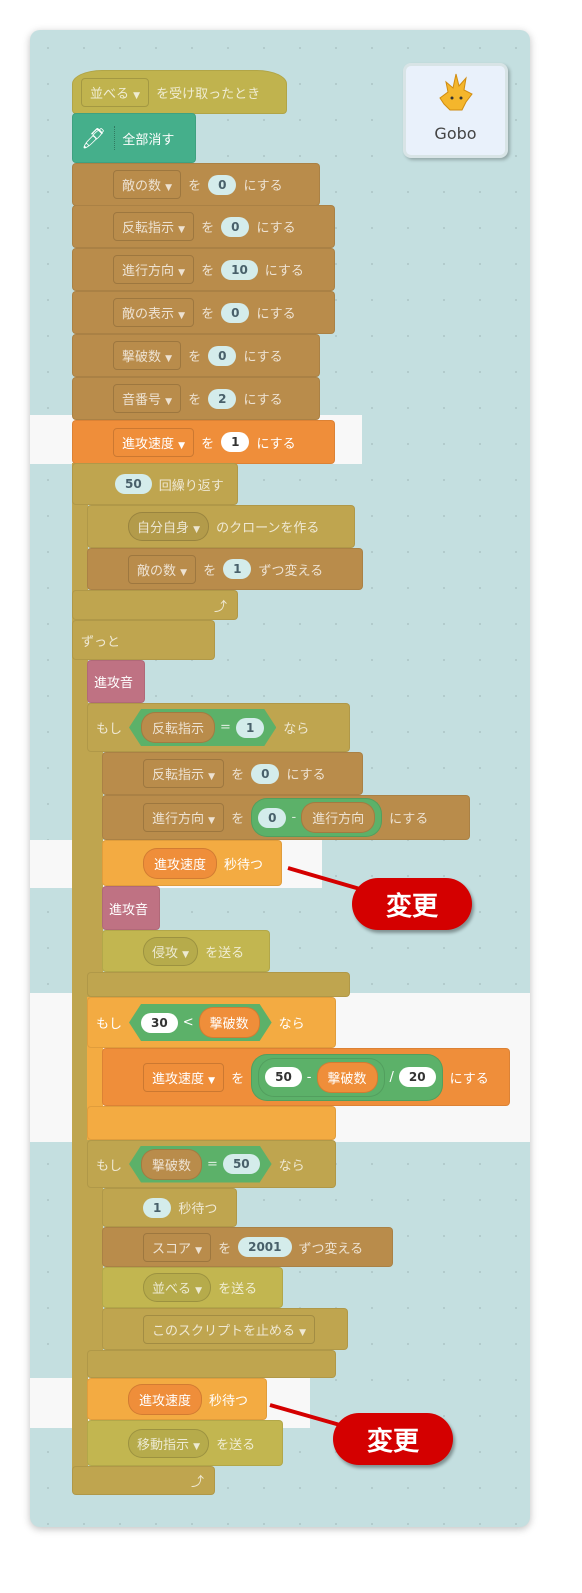 The width and height of the screenshot is (582, 1593). Describe the element at coordinates (315, 1146) in the screenshot. I see `callout-lines` at that location.